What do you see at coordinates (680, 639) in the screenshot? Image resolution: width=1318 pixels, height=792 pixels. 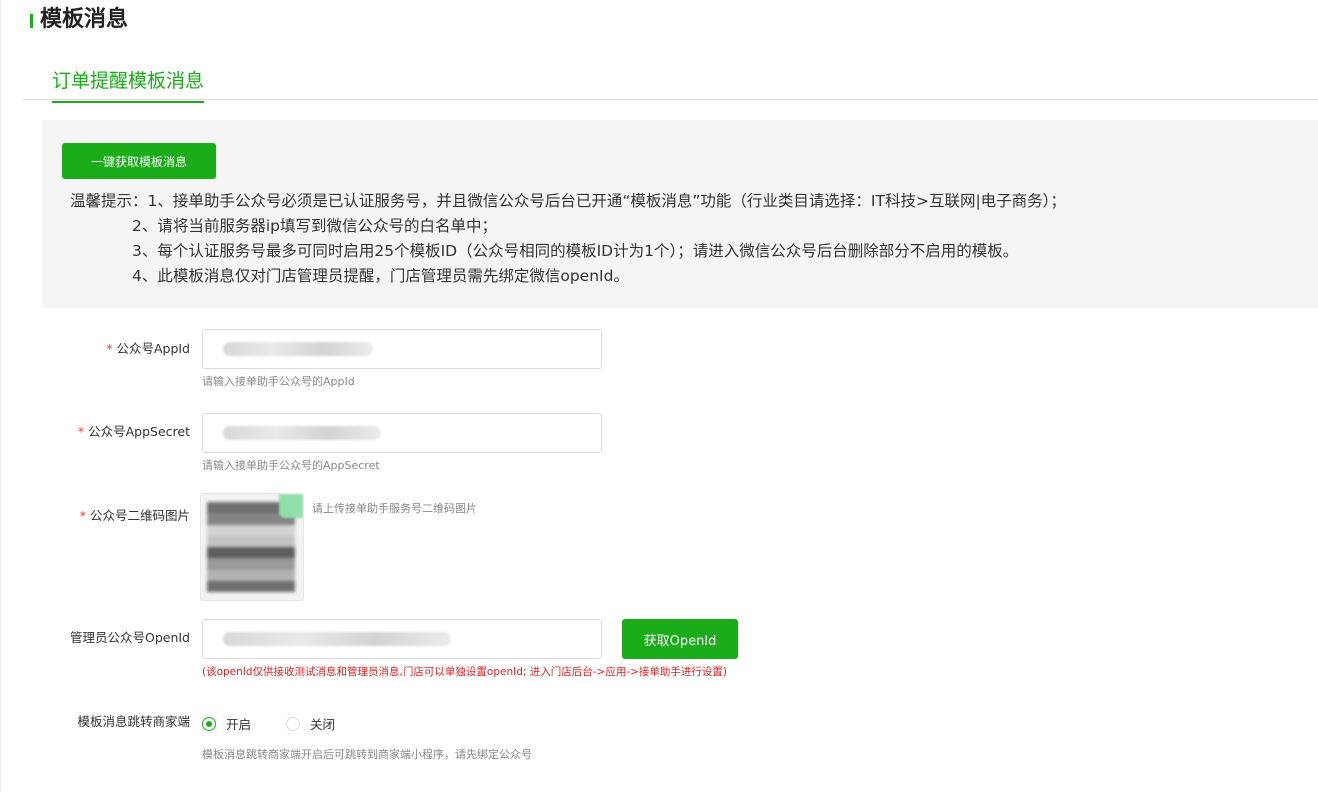 I see `get-openid-button: 获取OpenId` at bounding box center [680, 639].